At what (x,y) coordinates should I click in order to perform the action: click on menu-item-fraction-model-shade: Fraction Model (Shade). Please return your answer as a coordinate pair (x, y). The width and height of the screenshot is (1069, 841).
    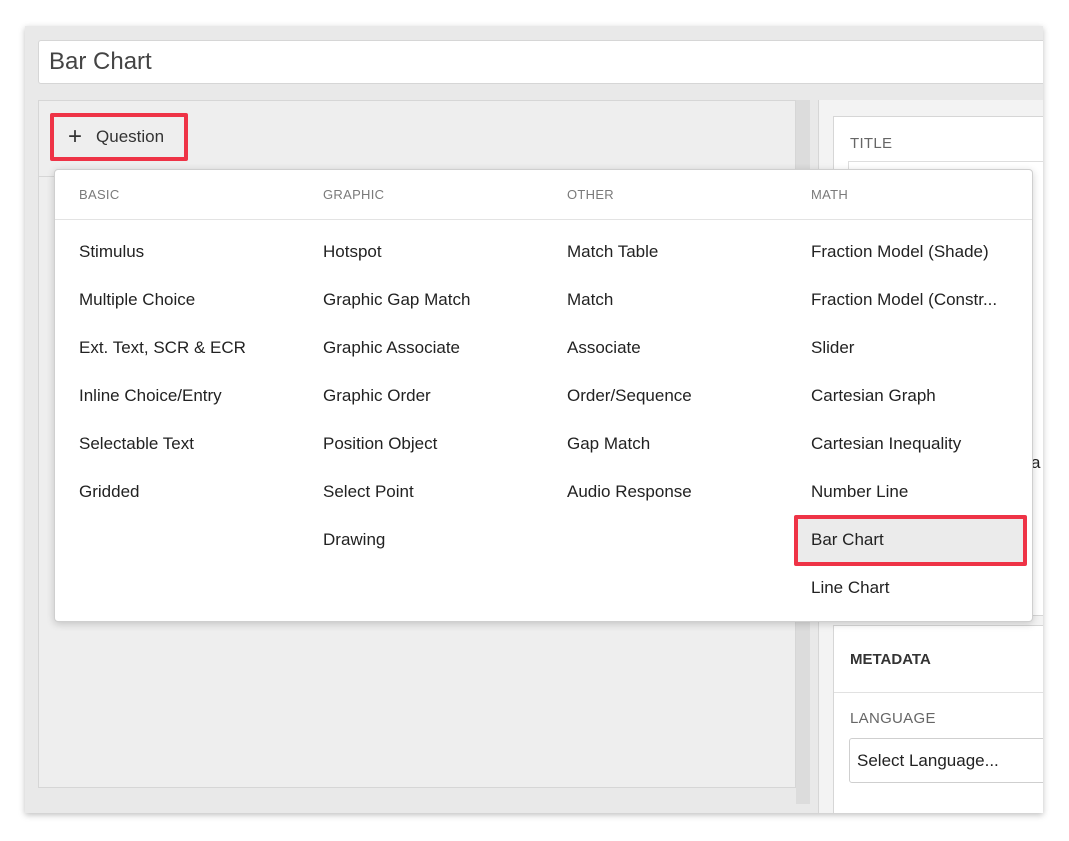
    Looking at the image, I should click on (900, 252).